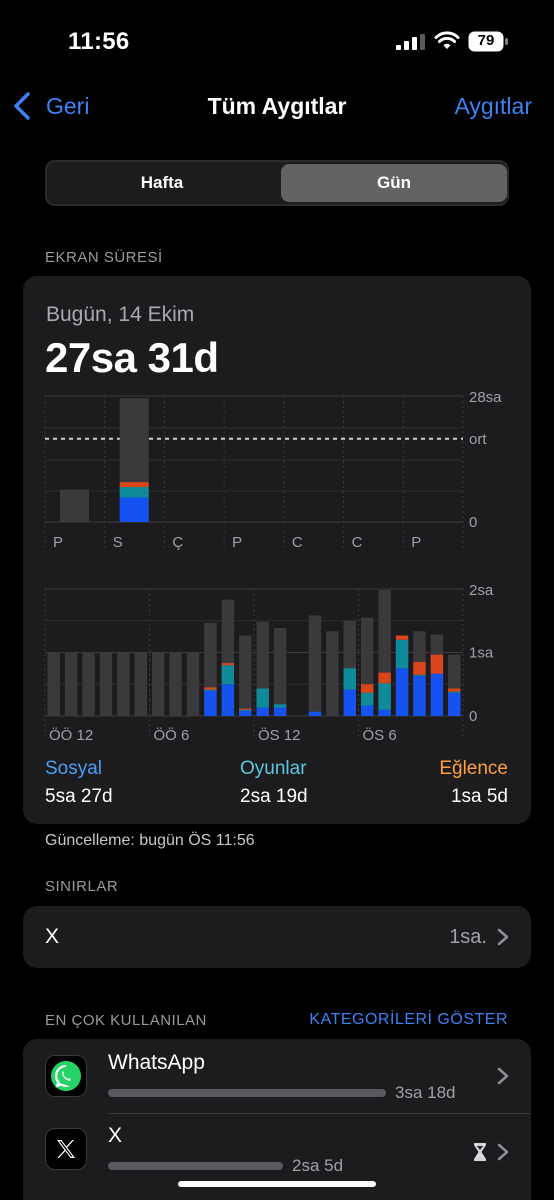 This screenshot has width=554, height=1200. Describe the element at coordinates (118, 542) in the screenshot. I see `x-tick-label: S` at that location.